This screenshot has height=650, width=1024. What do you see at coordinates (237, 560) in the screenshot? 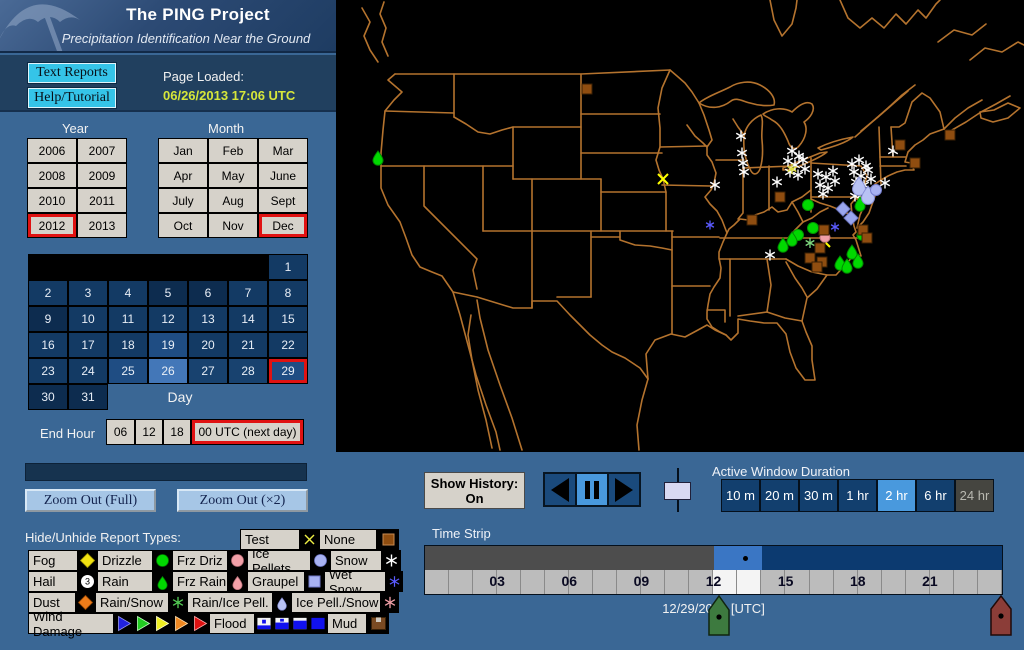
I see `circle-pink-icon` at bounding box center [237, 560].